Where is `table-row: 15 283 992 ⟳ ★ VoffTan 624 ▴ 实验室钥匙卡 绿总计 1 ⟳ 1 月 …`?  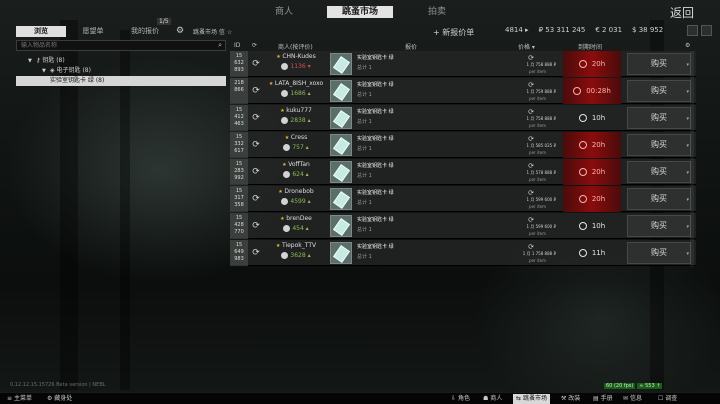 table-row: 15 283 992 ⟳ ★ VoffTan 624 ▴ 实验室钥匙卡 绿总计 1 ⟳ 1 月 … is located at coordinates (463, 172).